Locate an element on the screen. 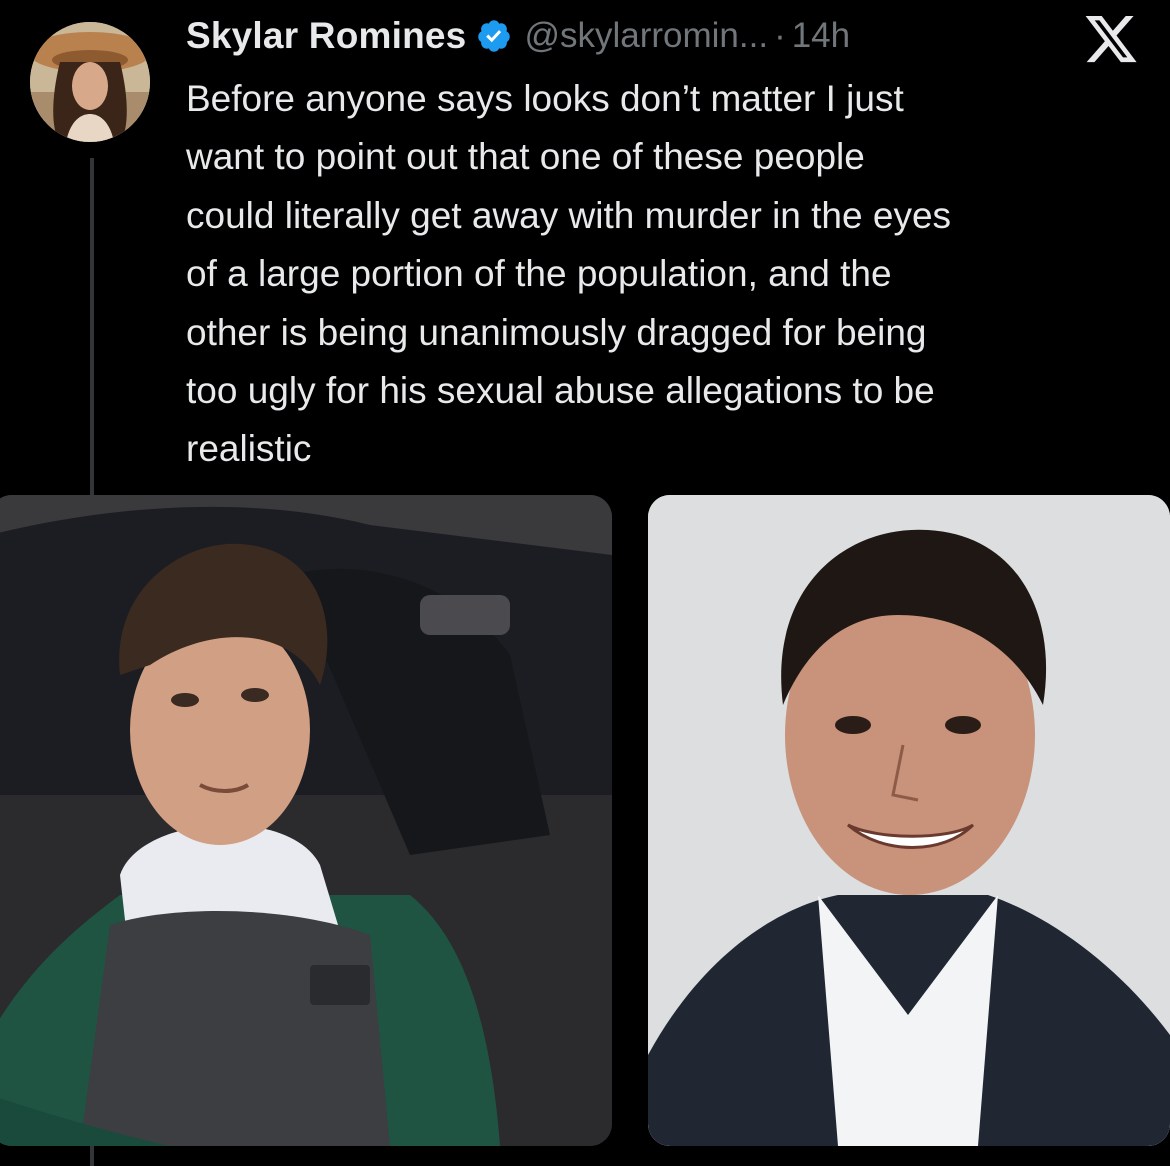 This screenshot has width=1170, height=1166. author-display-name: Skylar Romines is located at coordinates (326, 36).